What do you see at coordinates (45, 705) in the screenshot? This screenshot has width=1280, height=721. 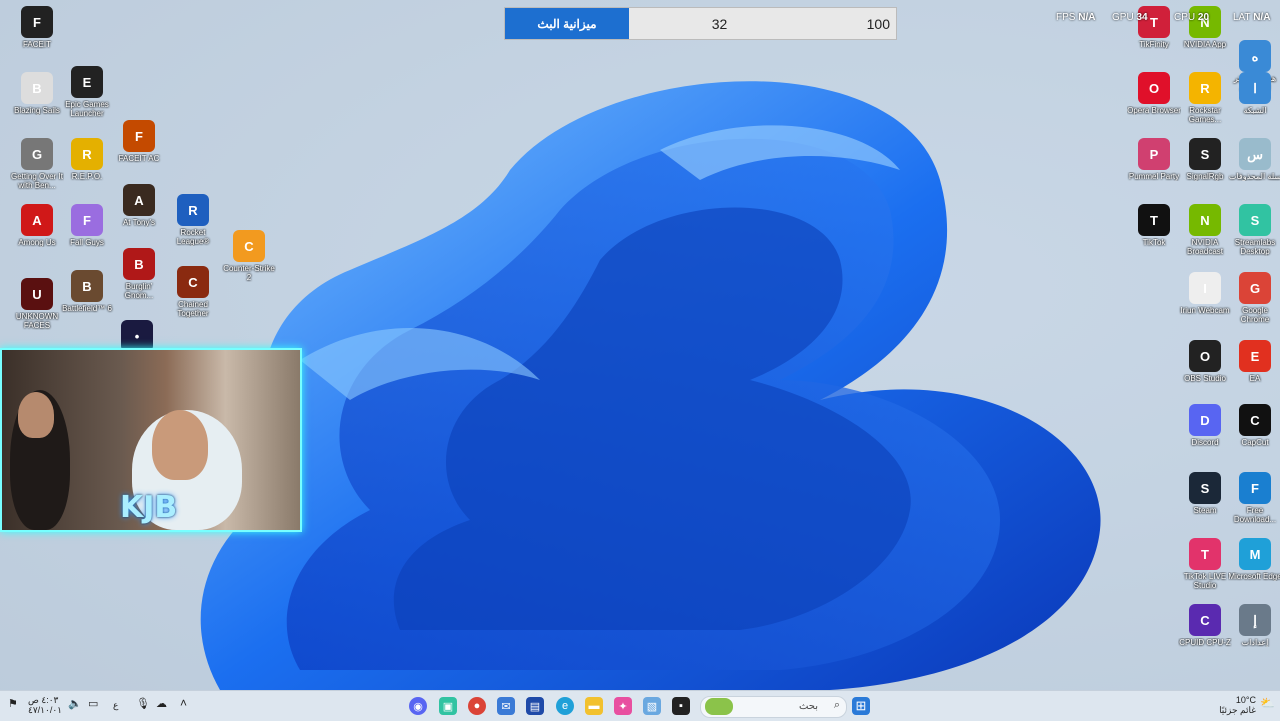 I see `clock: ٤:٠٣ ص ٤٧/١٠/٠١` at bounding box center [45, 705].